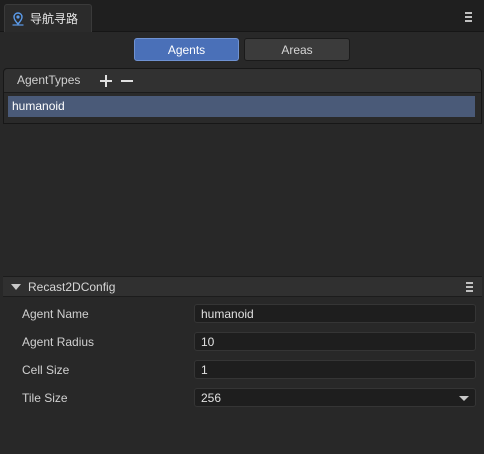 This screenshot has height=454, width=484. I want to click on section-menu-icon, so click(469, 287).